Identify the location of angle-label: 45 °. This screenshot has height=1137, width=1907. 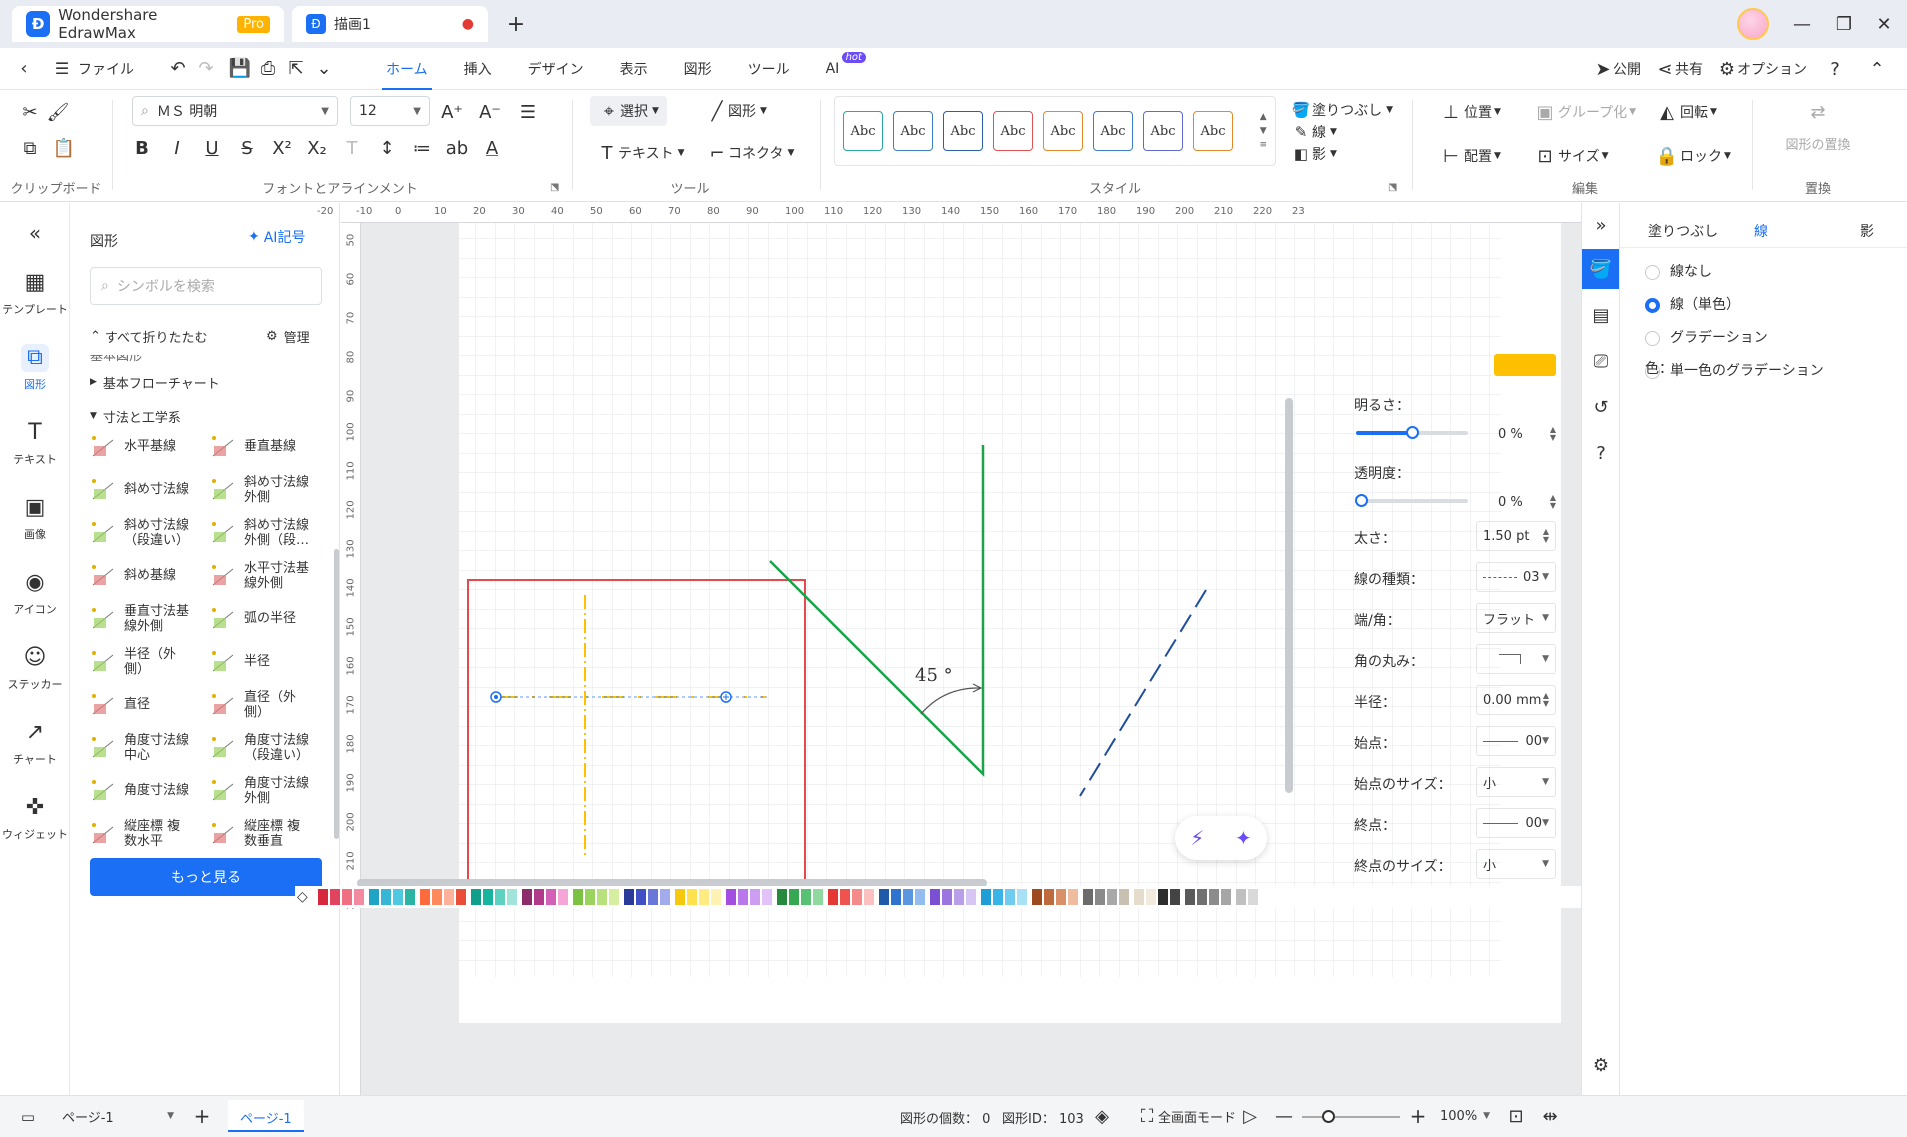
(934, 675).